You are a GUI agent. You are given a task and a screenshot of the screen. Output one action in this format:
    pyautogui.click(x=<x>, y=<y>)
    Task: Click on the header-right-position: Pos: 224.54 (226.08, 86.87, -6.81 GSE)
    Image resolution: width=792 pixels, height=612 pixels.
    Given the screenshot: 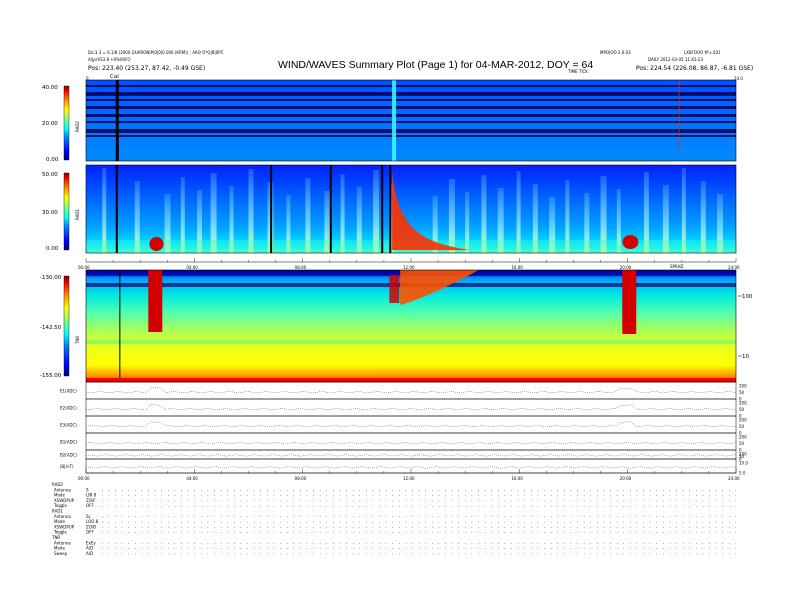 What is the action you would take?
    pyautogui.click(x=694, y=68)
    